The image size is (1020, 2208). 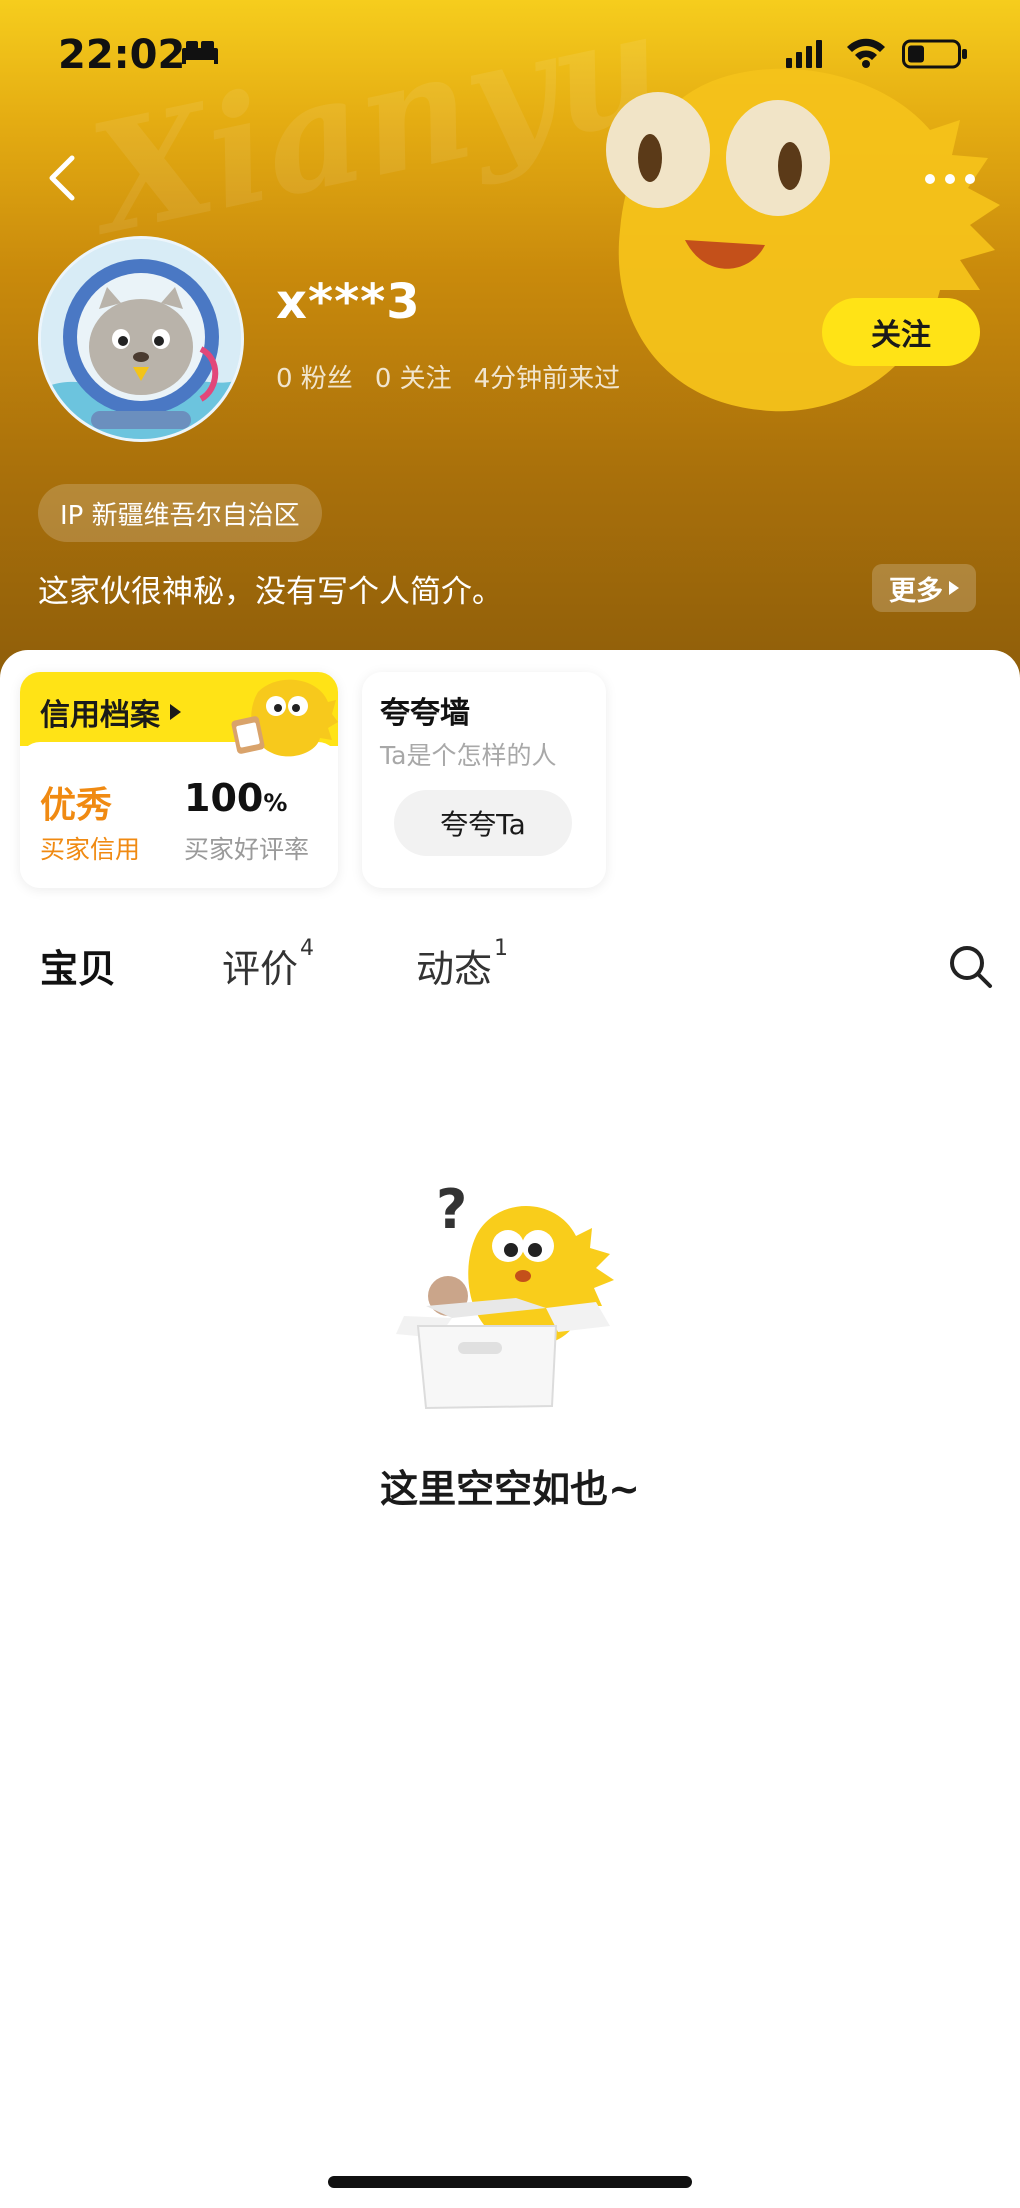 I want to click on positive-rate-value: 100, so click(x=224, y=798).